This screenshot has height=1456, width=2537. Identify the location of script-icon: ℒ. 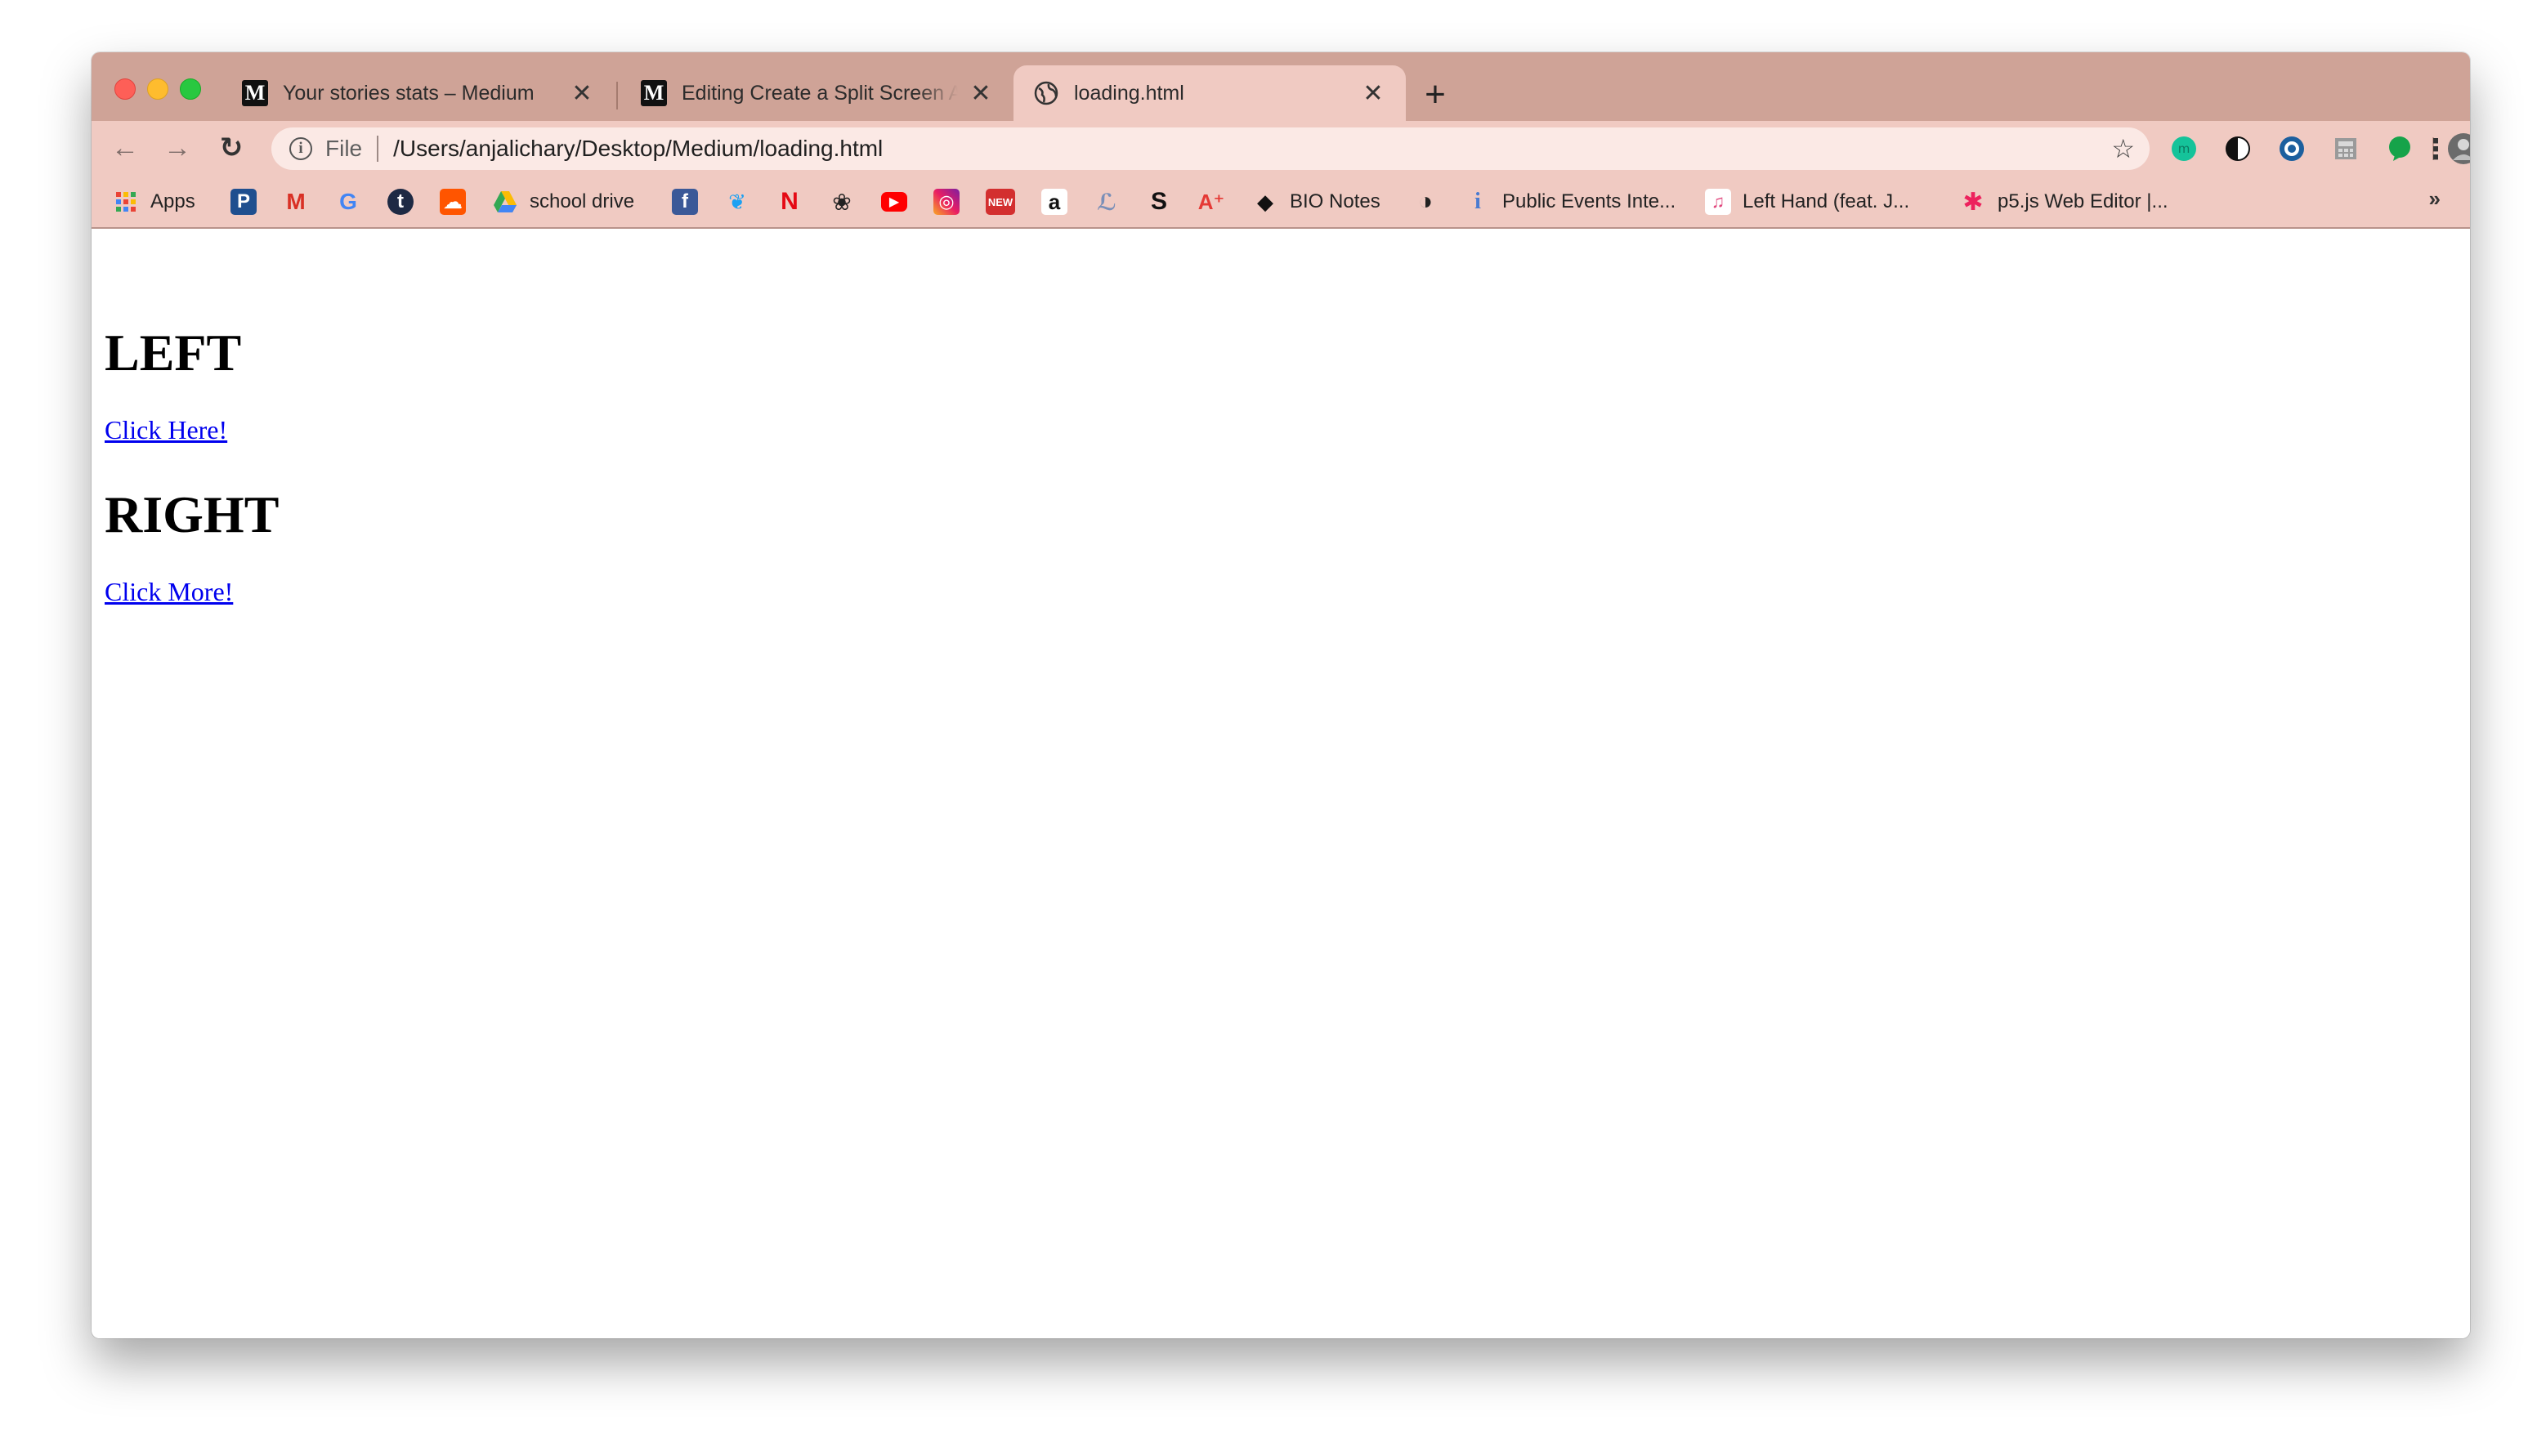
(1106, 202).